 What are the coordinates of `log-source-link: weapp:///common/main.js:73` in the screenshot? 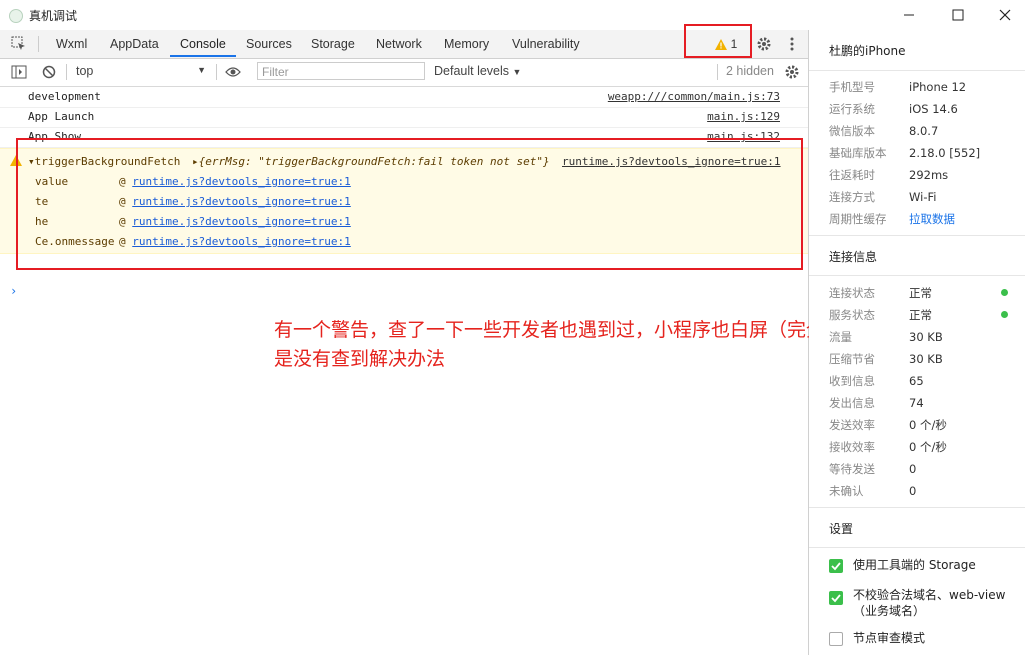 It's located at (694, 96).